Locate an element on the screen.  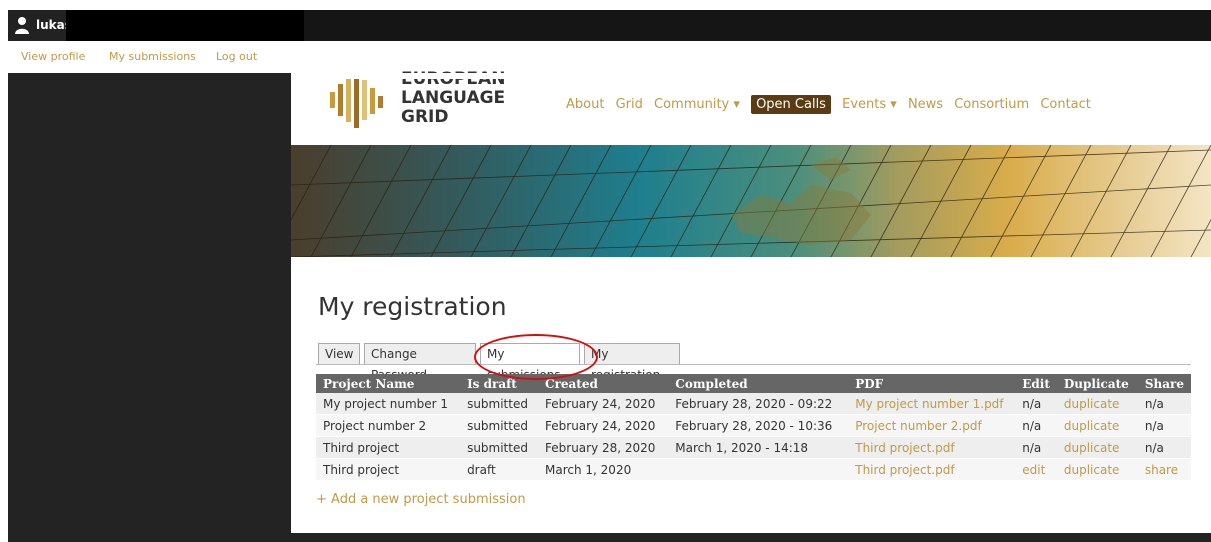
logo-line-2: LANGUAGE is located at coordinates (453, 98).